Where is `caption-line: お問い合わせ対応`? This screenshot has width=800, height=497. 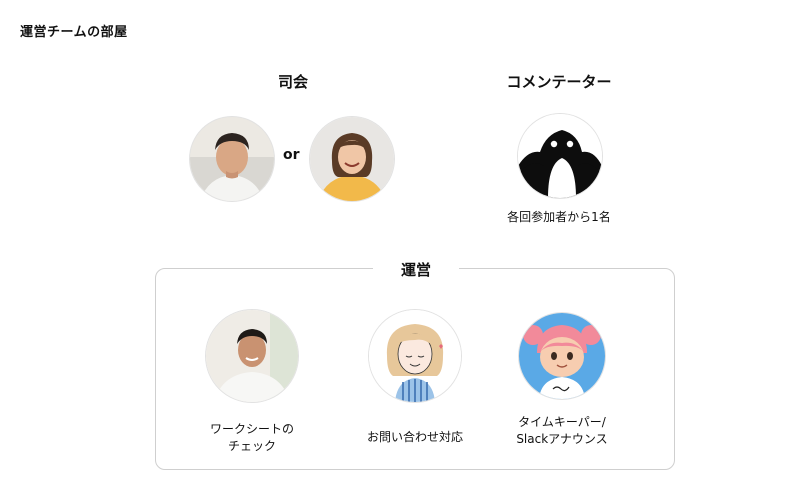 caption-line: お問い合わせ対応 is located at coordinates (414, 437).